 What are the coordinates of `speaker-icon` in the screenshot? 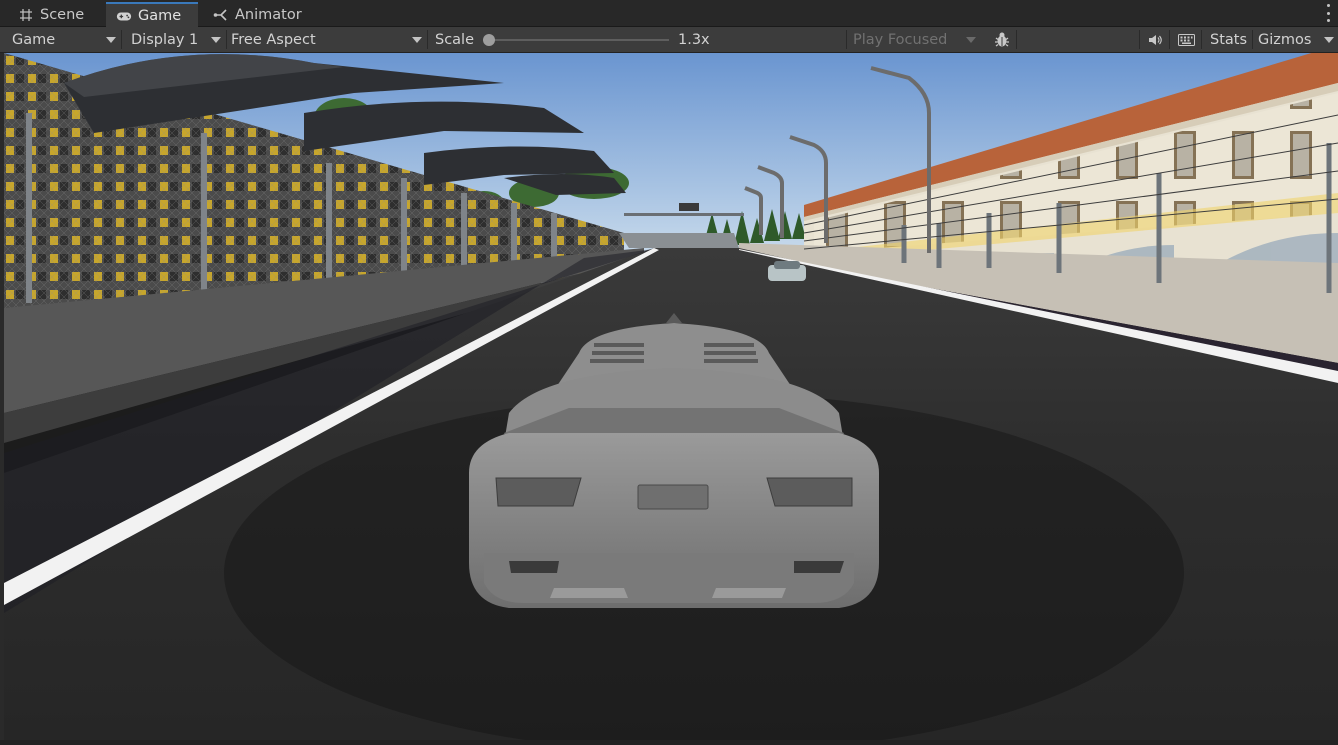 It's located at (1155, 39).